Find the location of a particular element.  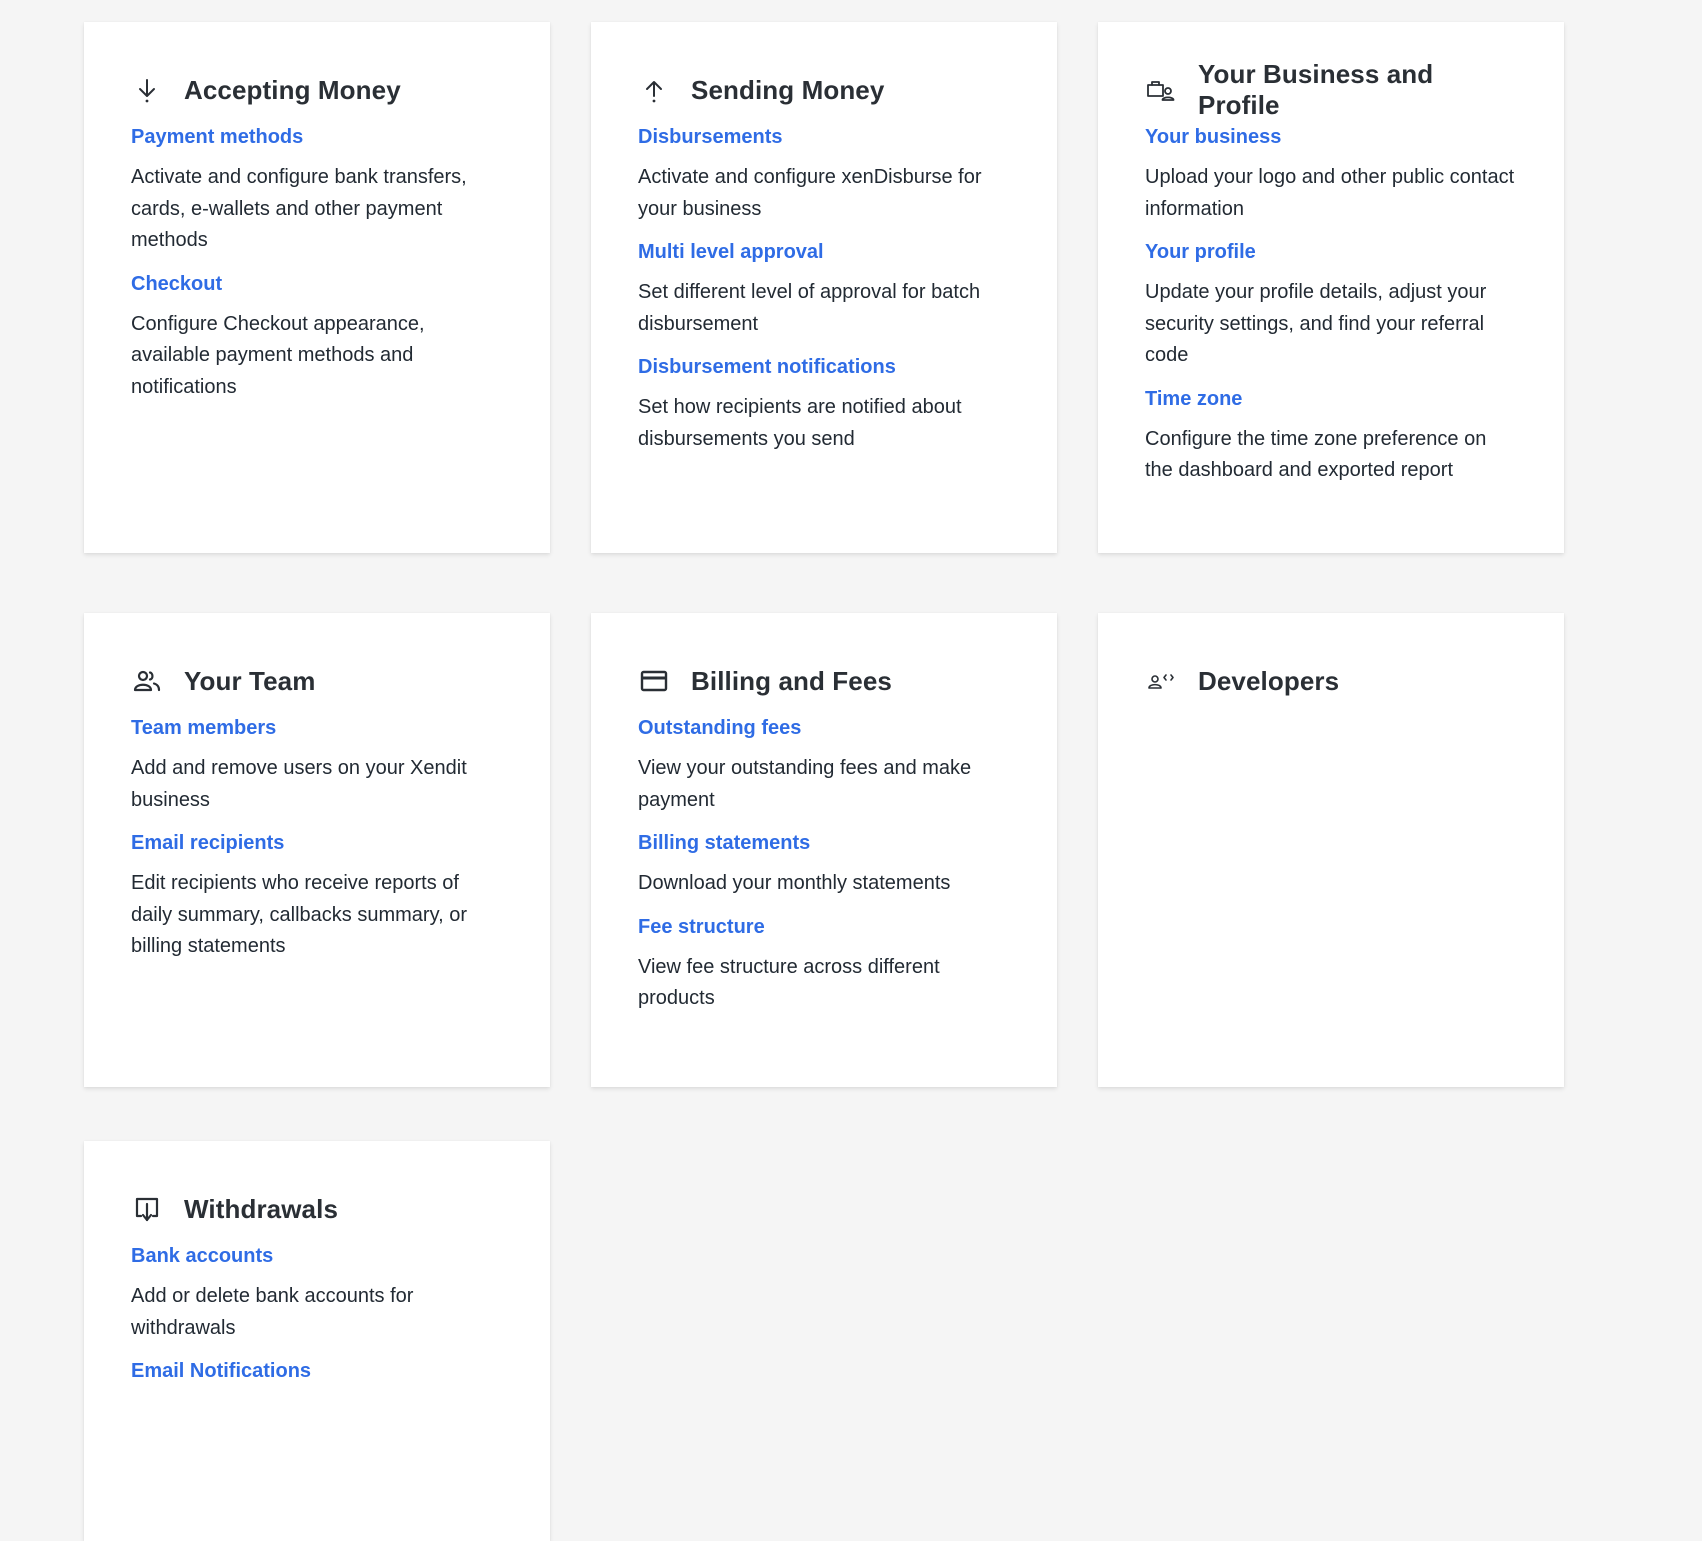

card-title: Withdrawals is located at coordinates (261, 1208).